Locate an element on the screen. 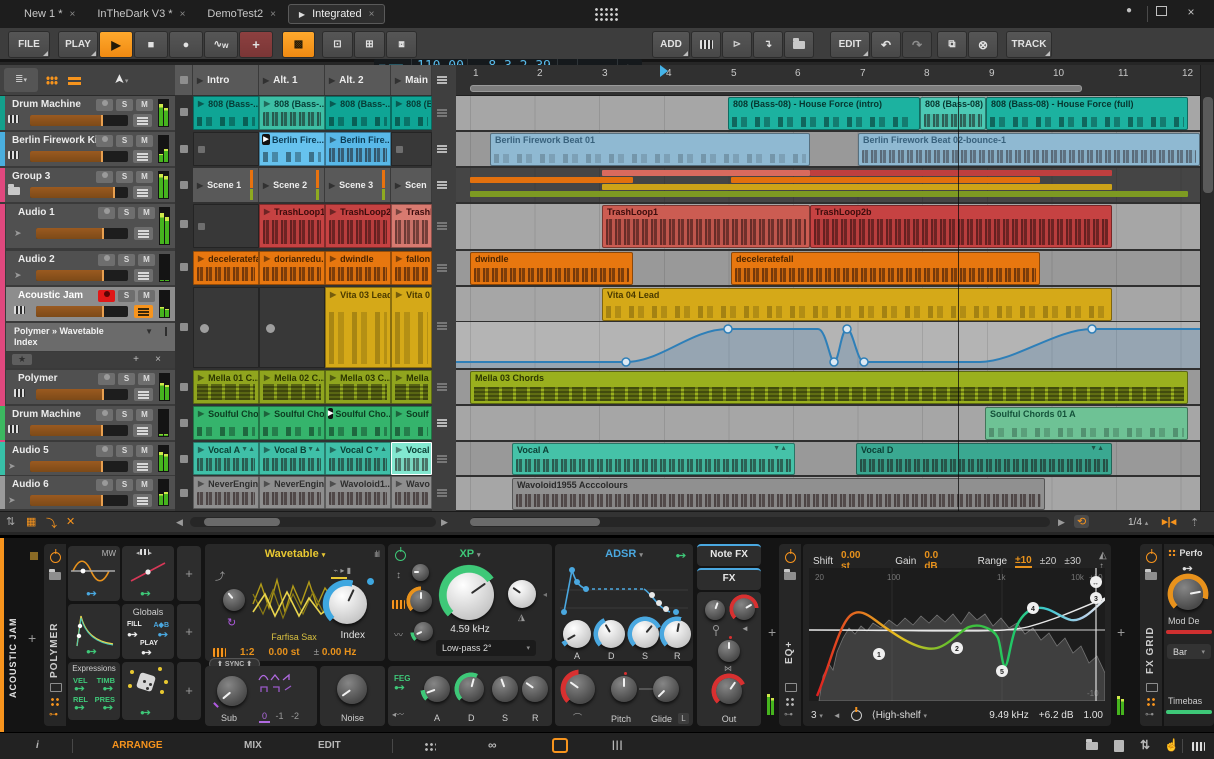 The image size is (1214, 759). launcher-grid-icon is located at coordinates (52, 80).